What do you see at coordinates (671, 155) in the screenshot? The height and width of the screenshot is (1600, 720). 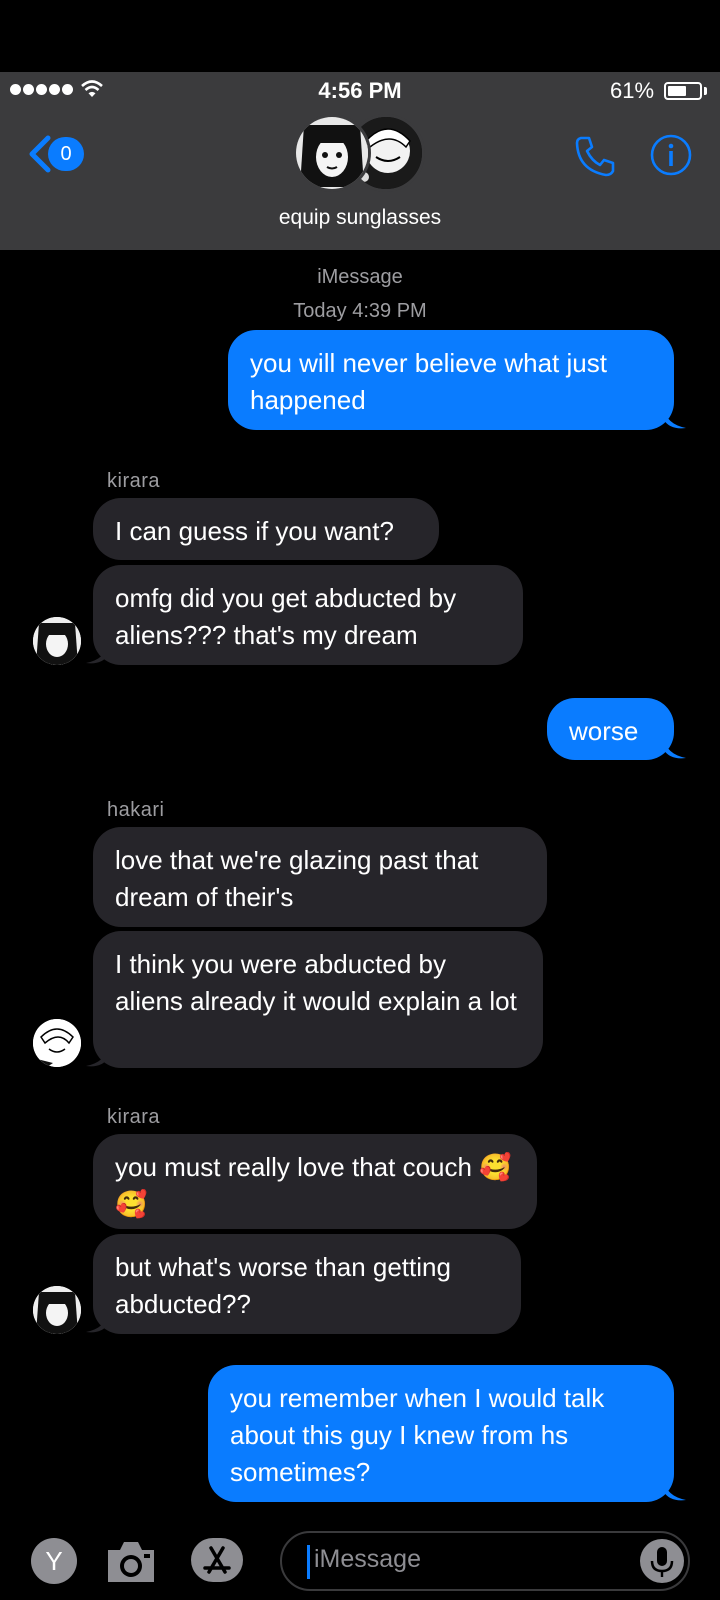 I see `info-icon` at bounding box center [671, 155].